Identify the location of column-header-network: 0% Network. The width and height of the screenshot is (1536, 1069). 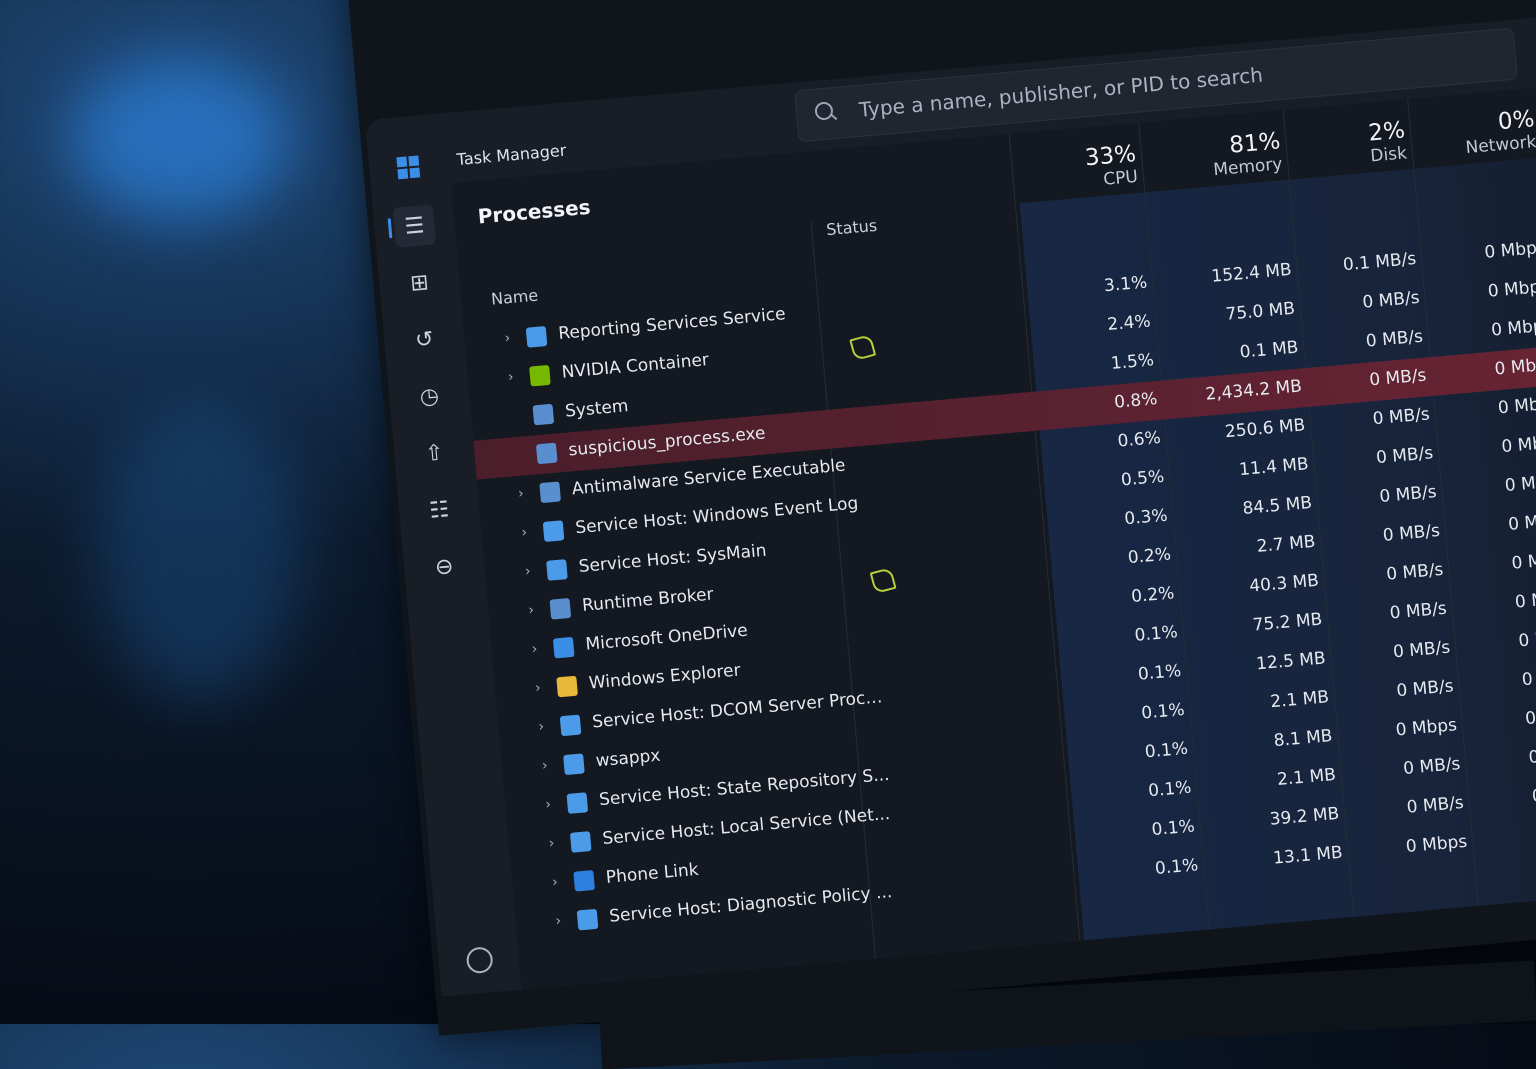
(1475, 134).